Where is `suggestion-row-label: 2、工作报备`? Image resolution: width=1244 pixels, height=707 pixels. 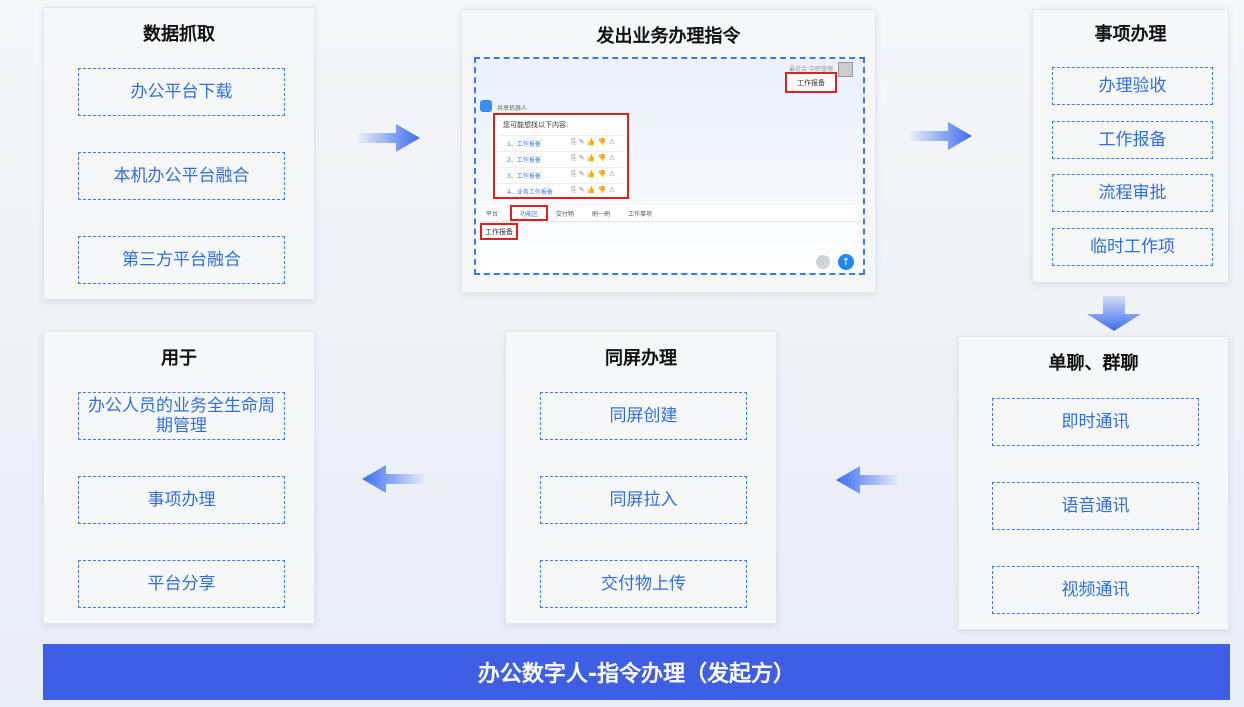 suggestion-row-label: 2、工作报备 is located at coordinates (524, 160).